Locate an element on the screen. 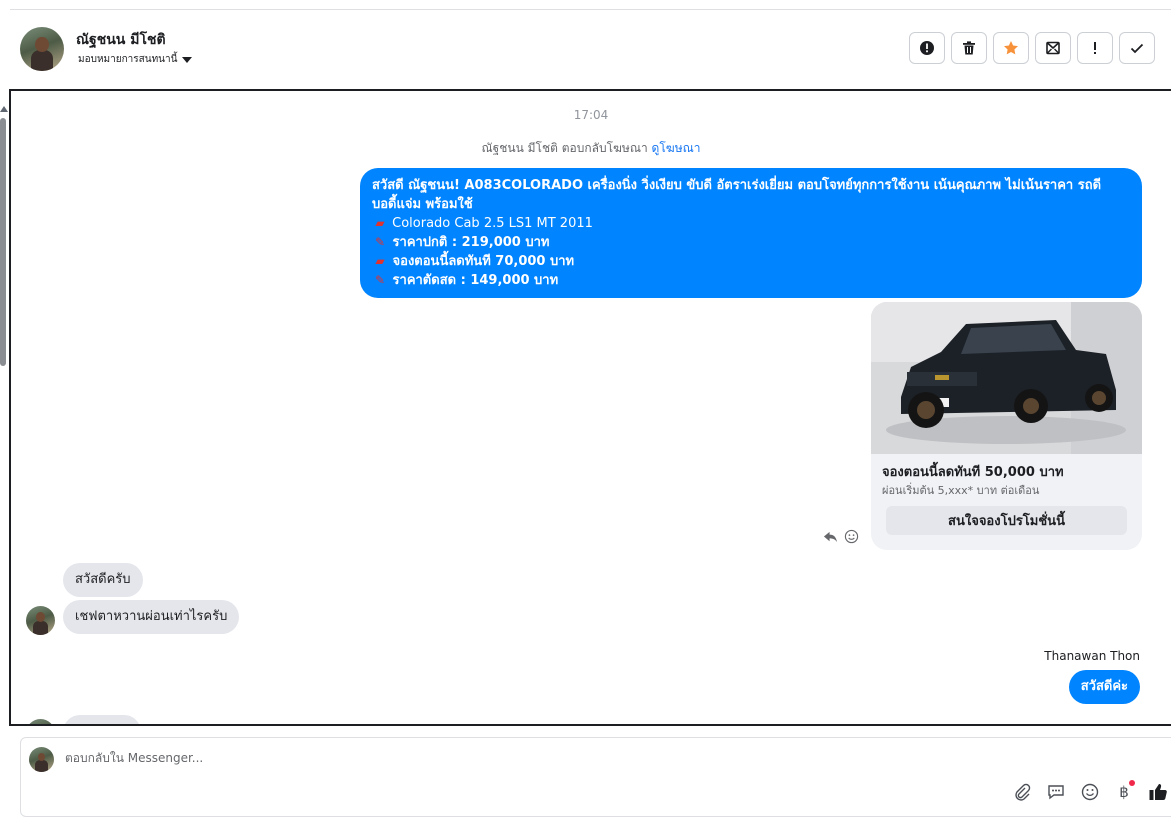  car-photo is located at coordinates (1006, 378).